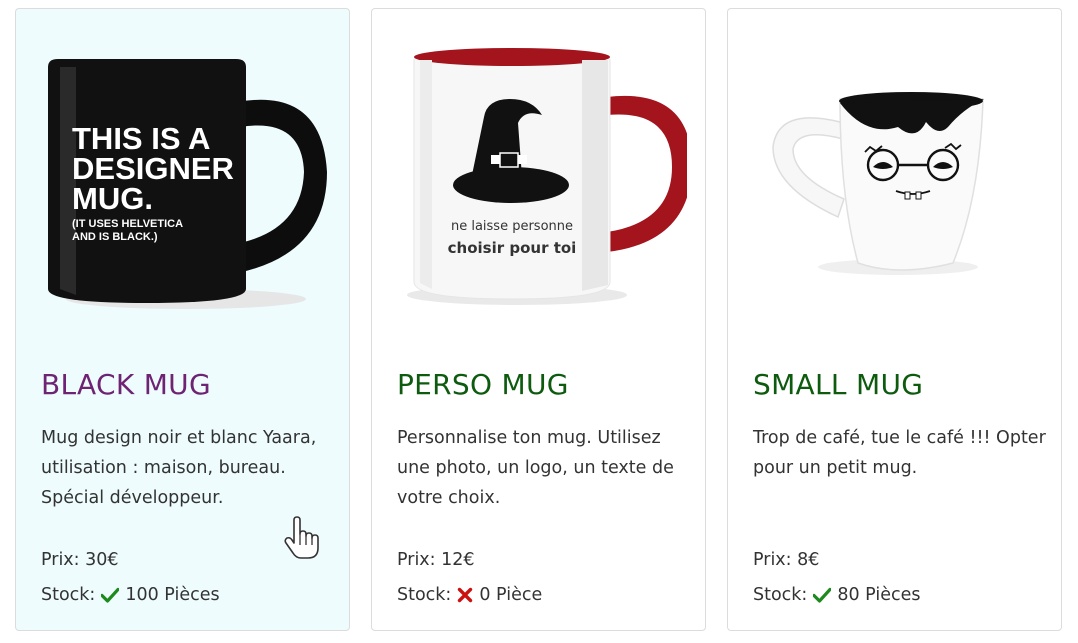 The width and height of the screenshot is (1078, 643). I want to click on product-image-perso-mug: ne laisse personne choisir pour toi, so click(542, 177).